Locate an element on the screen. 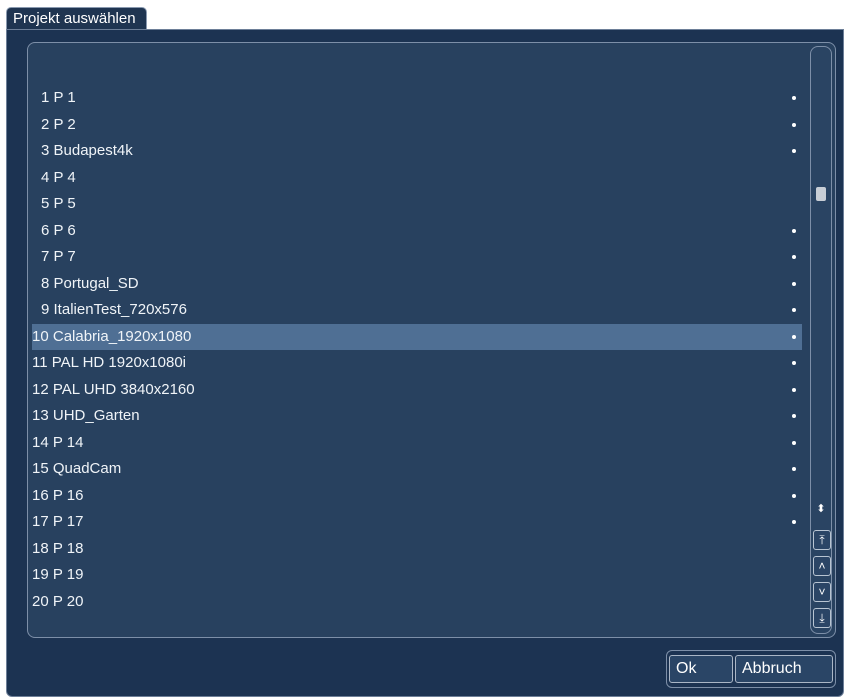 This screenshot has height=700, width=846. list-item: 14 P 14 is located at coordinates (417, 443).